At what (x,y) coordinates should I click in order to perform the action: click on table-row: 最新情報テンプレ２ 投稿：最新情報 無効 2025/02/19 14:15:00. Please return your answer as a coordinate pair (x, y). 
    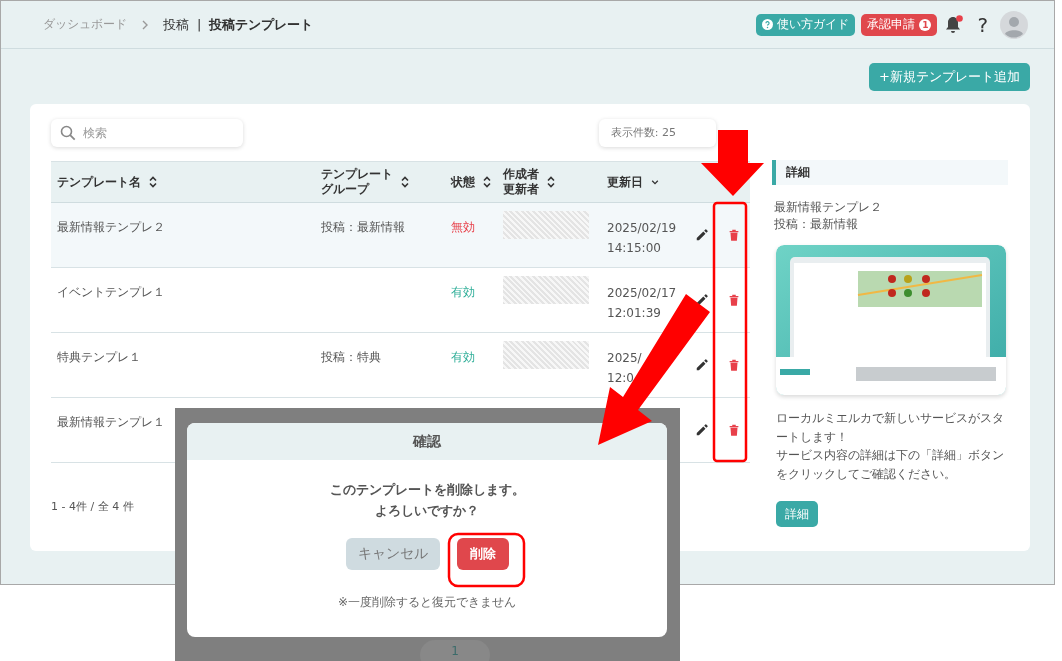
    Looking at the image, I should click on (400, 235).